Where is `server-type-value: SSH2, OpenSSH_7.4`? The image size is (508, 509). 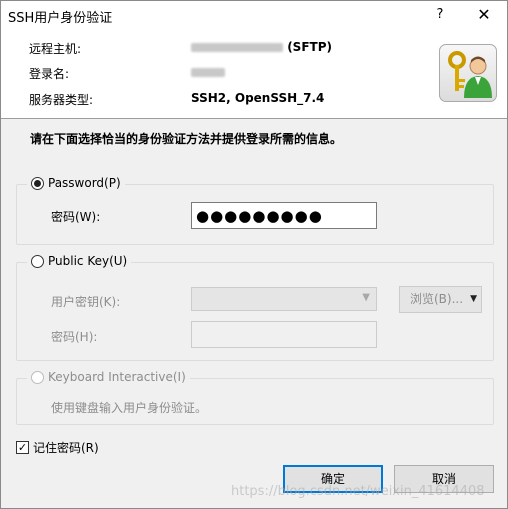 server-type-value: SSH2, OpenSSH_7.4 is located at coordinates (258, 98).